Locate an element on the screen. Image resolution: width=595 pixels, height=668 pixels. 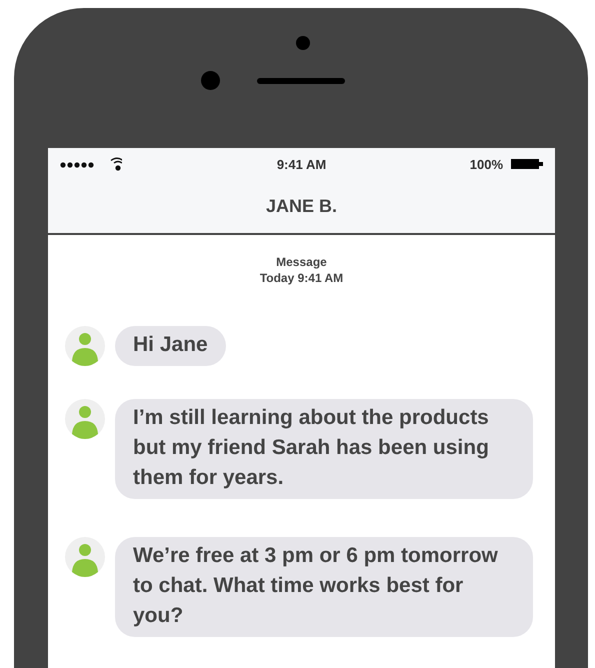
sensor-icon is located at coordinates (210, 80).